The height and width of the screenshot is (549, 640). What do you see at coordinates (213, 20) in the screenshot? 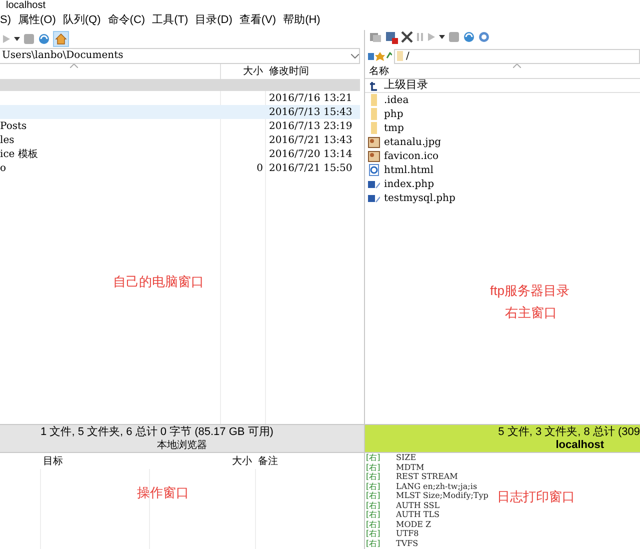
I see `menu-item: 目录(D)` at bounding box center [213, 20].